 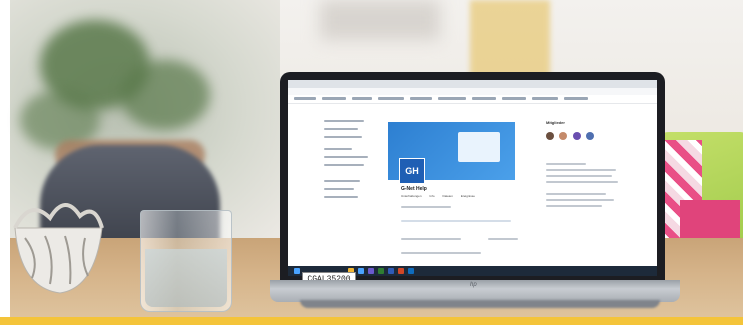 What do you see at coordinates (371, 271) in the screenshot?
I see `teams-icon` at bounding box center [371, 271].